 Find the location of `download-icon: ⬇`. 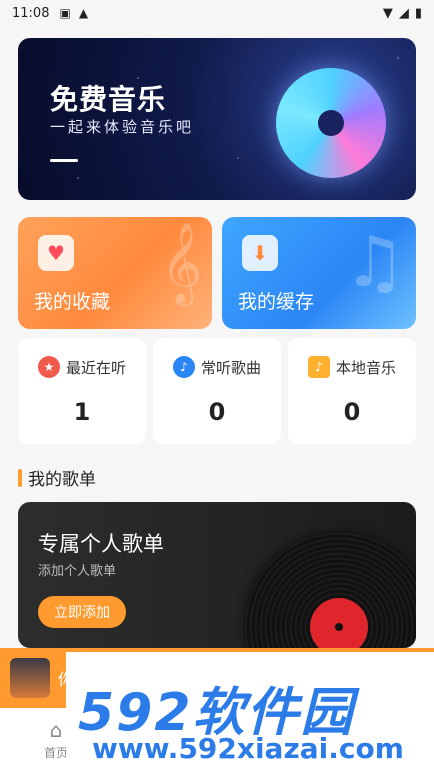

download-icon: ⬇ is located at coordinates (260, 253).